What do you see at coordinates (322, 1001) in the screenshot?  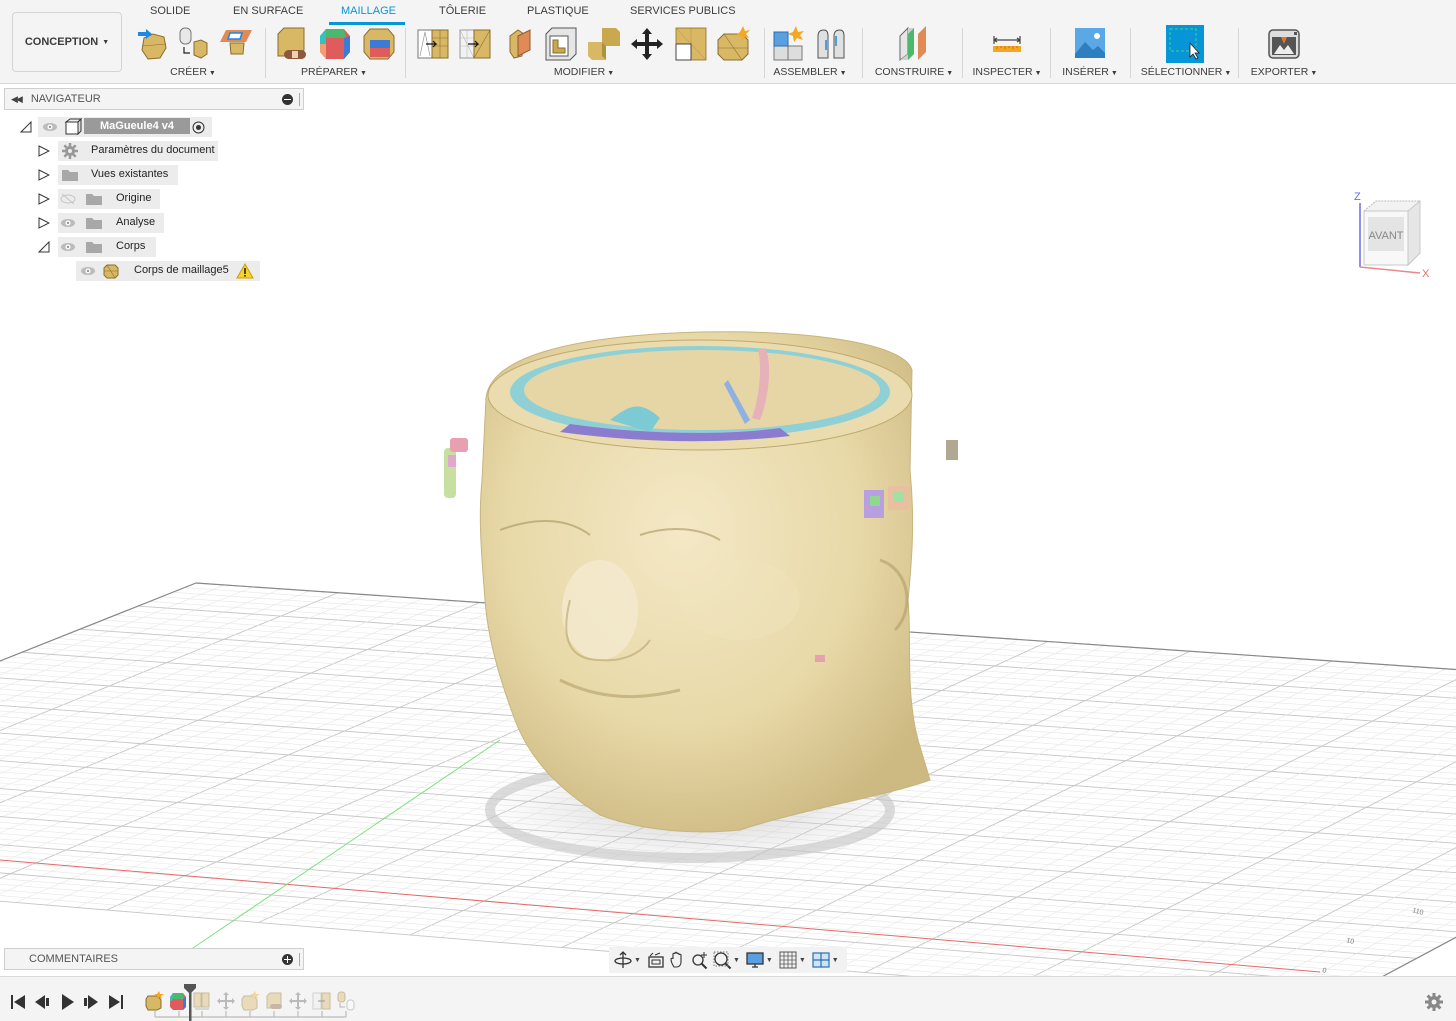 I see `reduce-feature-icon` at bounding box center [322, 1001].